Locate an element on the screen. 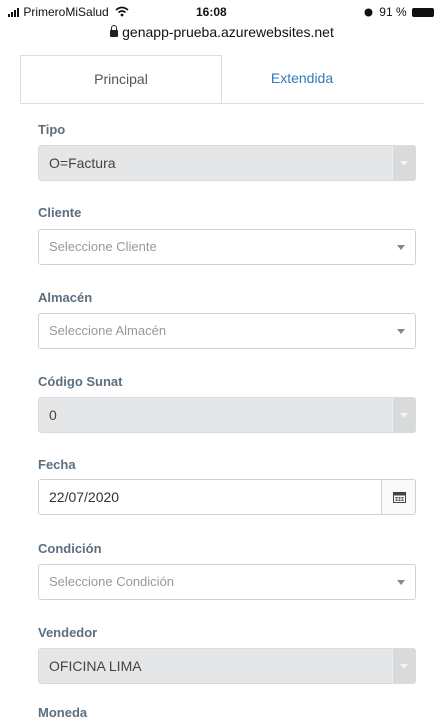 The width and height of the screenshot is (444, 726). calendar-button is located at coordinates (398, 497).